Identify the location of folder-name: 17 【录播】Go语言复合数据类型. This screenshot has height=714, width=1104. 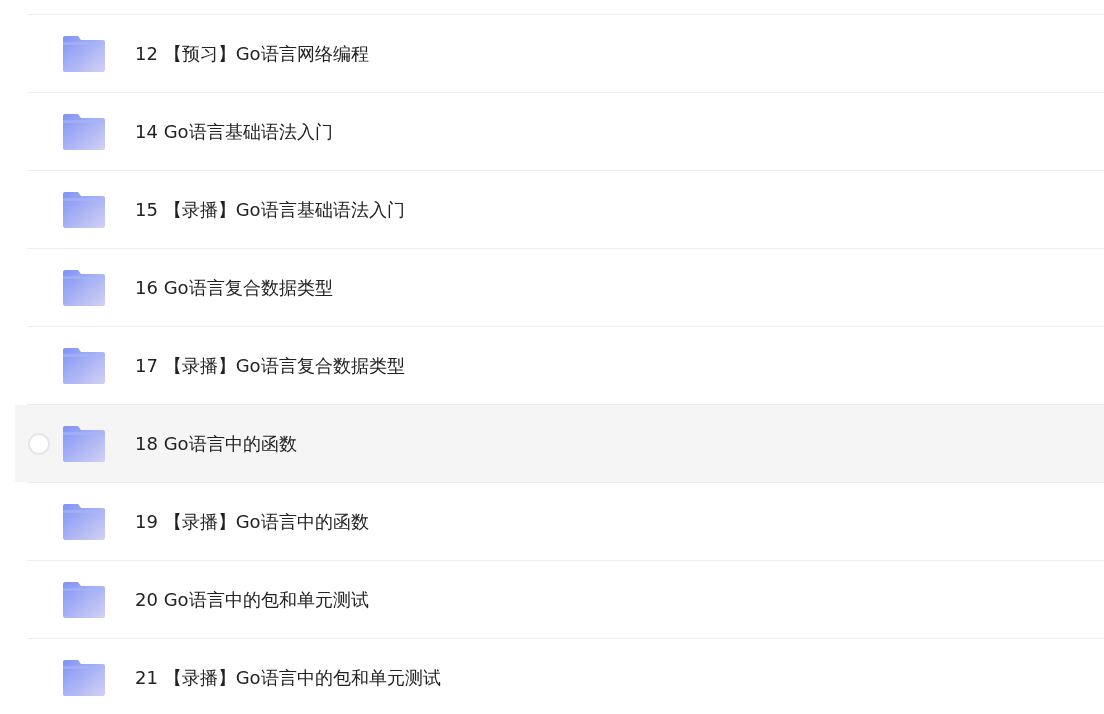
(270, 365).